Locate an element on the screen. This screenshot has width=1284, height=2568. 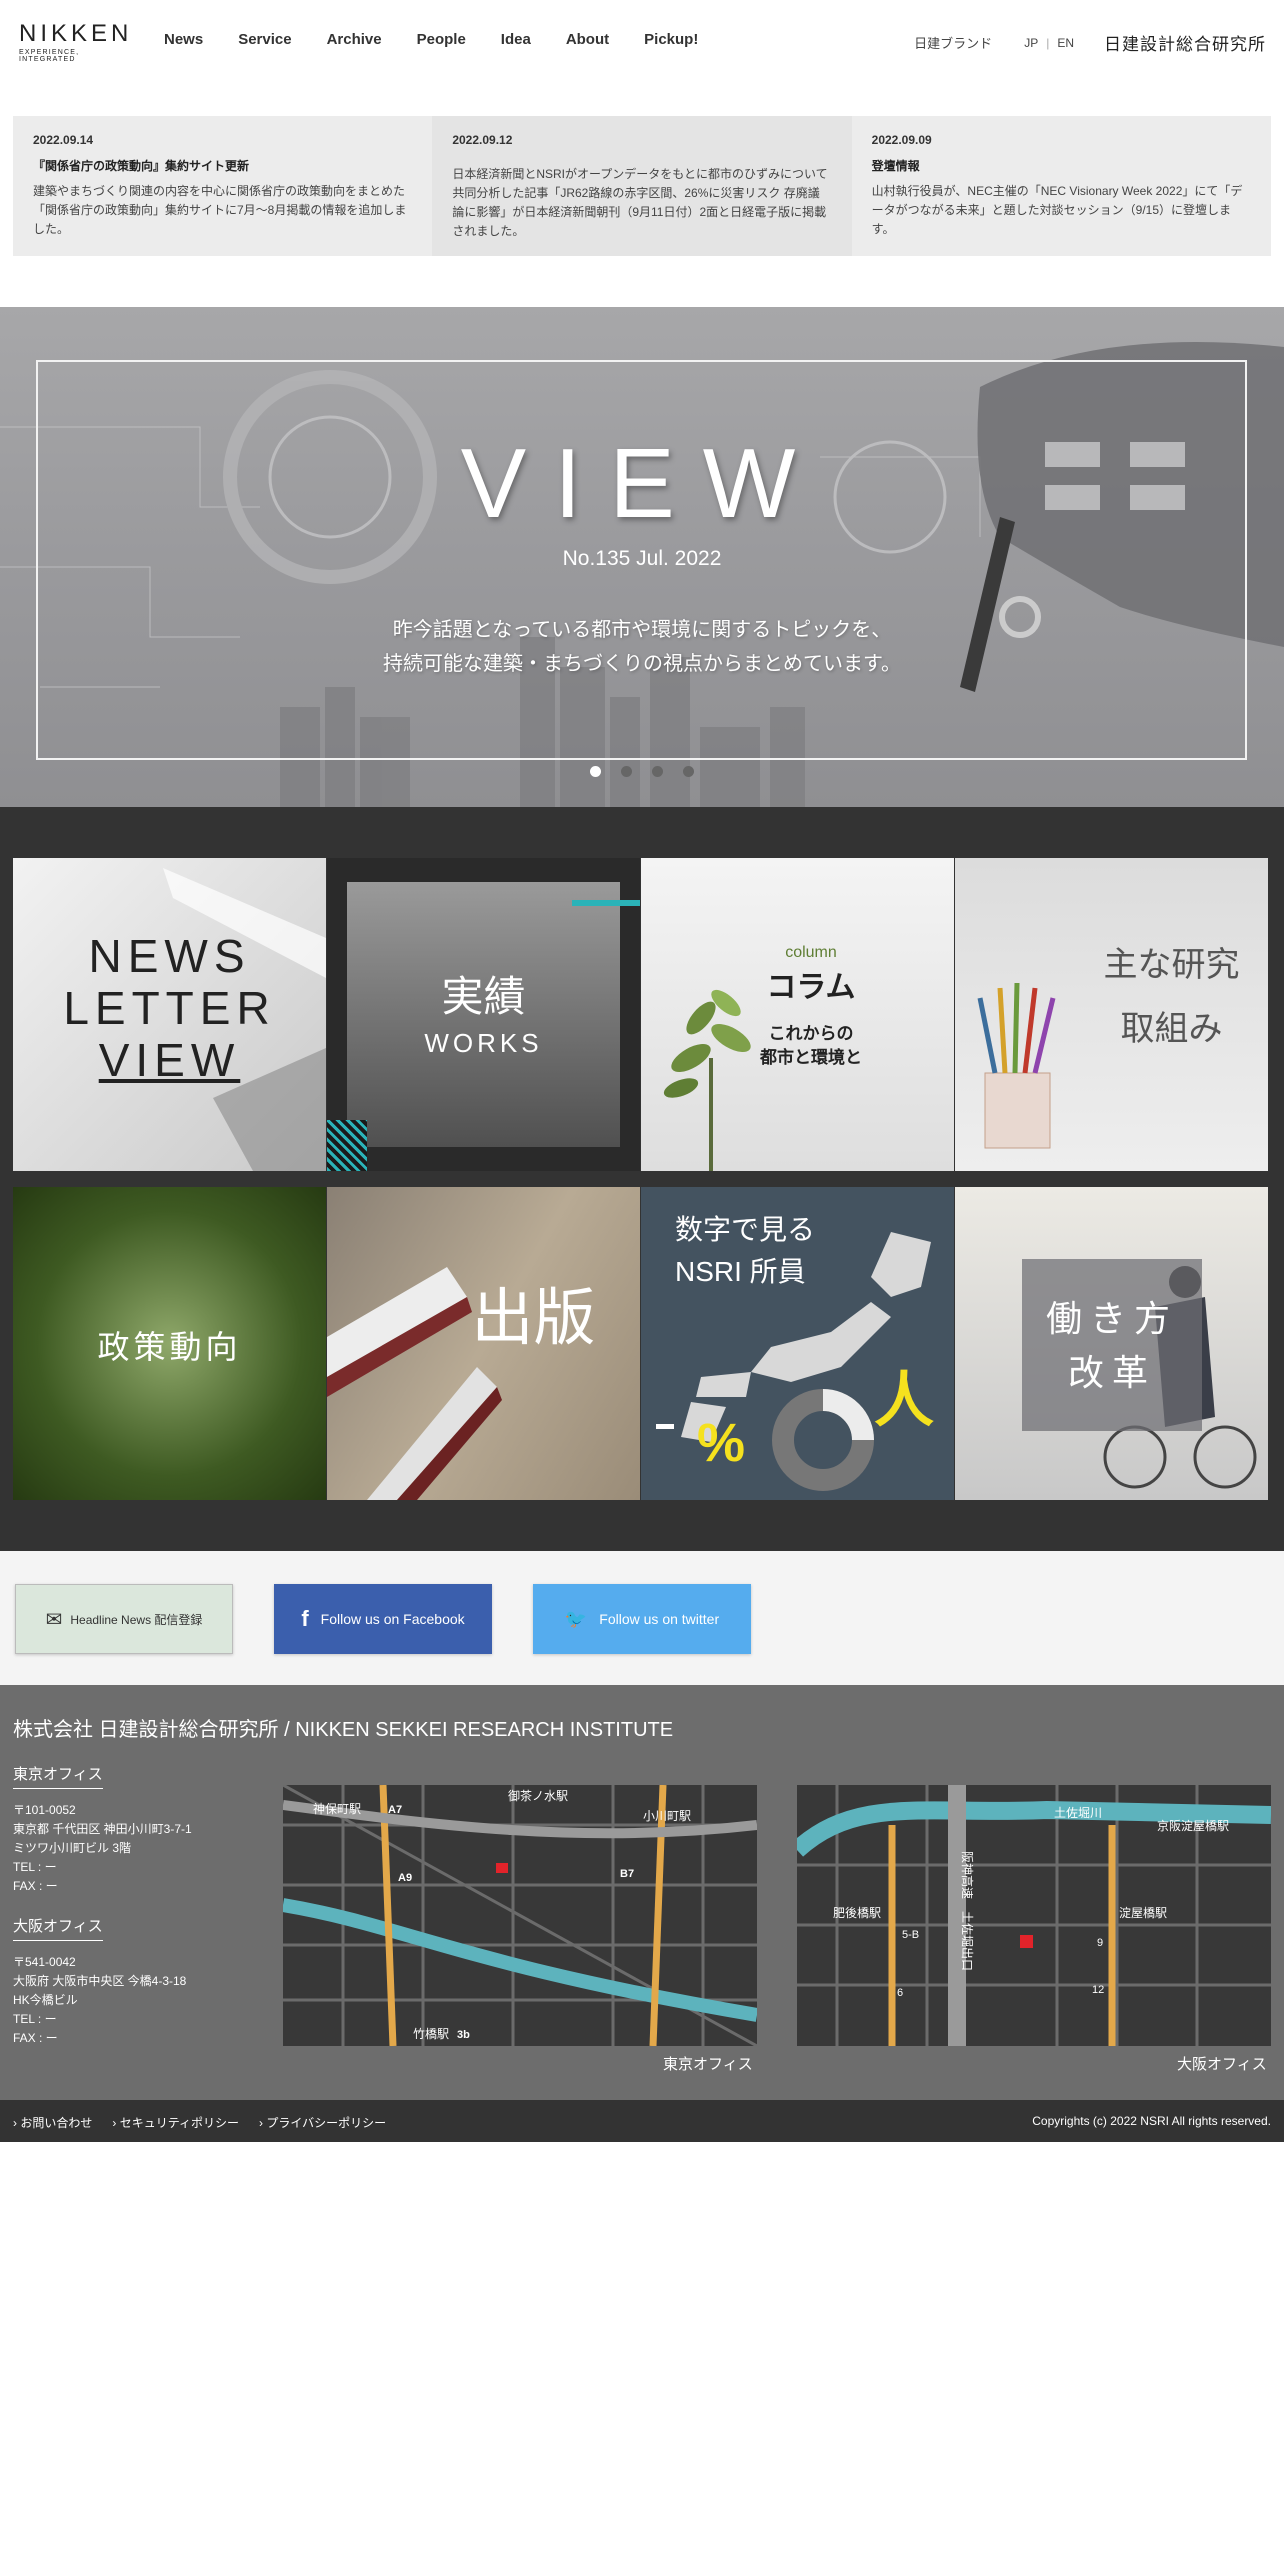
nav-service: Service is located at coordinates (264, 40).